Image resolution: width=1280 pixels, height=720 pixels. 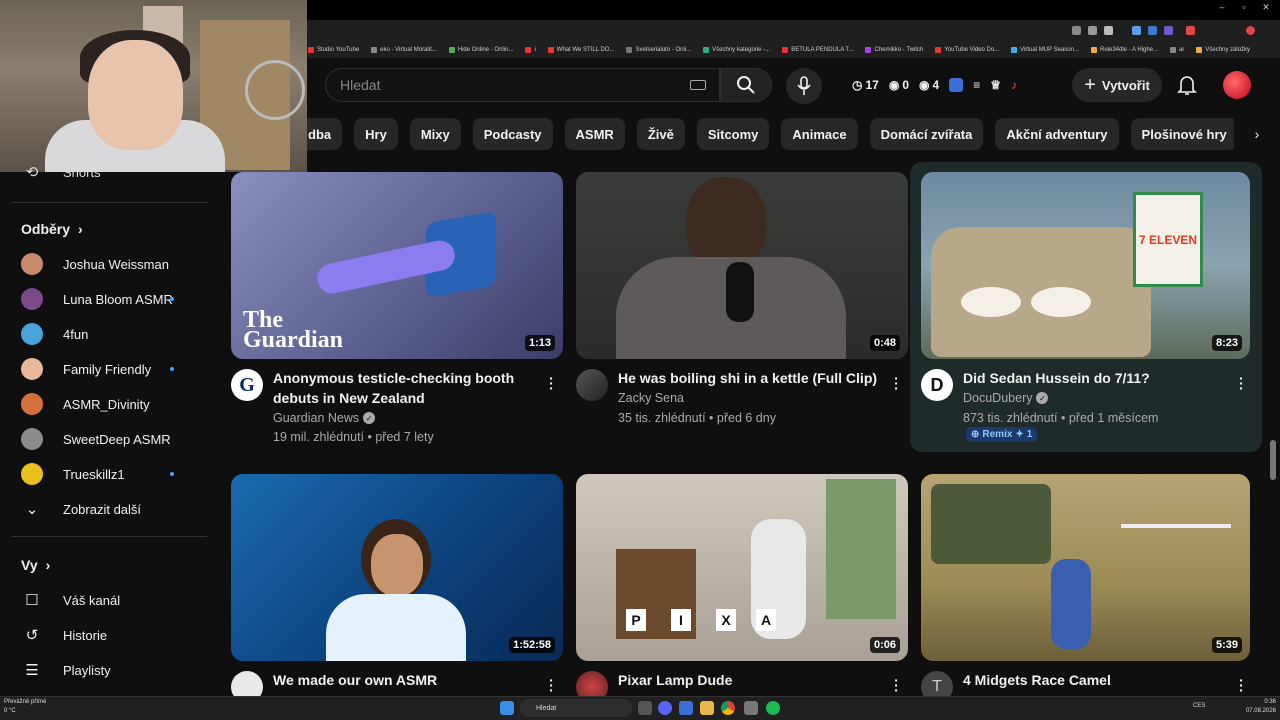 What do you see at coordinates (707, 708) in the screenshot?
I see `folder-icon` at bounding box center [707, 708].